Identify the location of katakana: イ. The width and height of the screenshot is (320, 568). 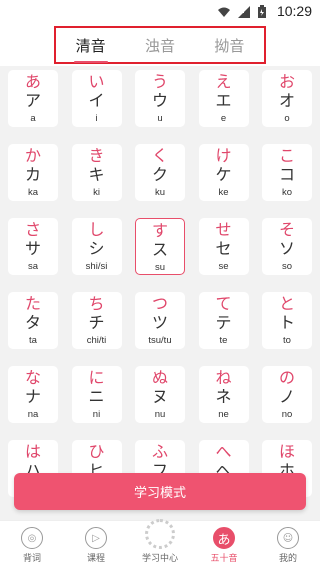
(96, 100).